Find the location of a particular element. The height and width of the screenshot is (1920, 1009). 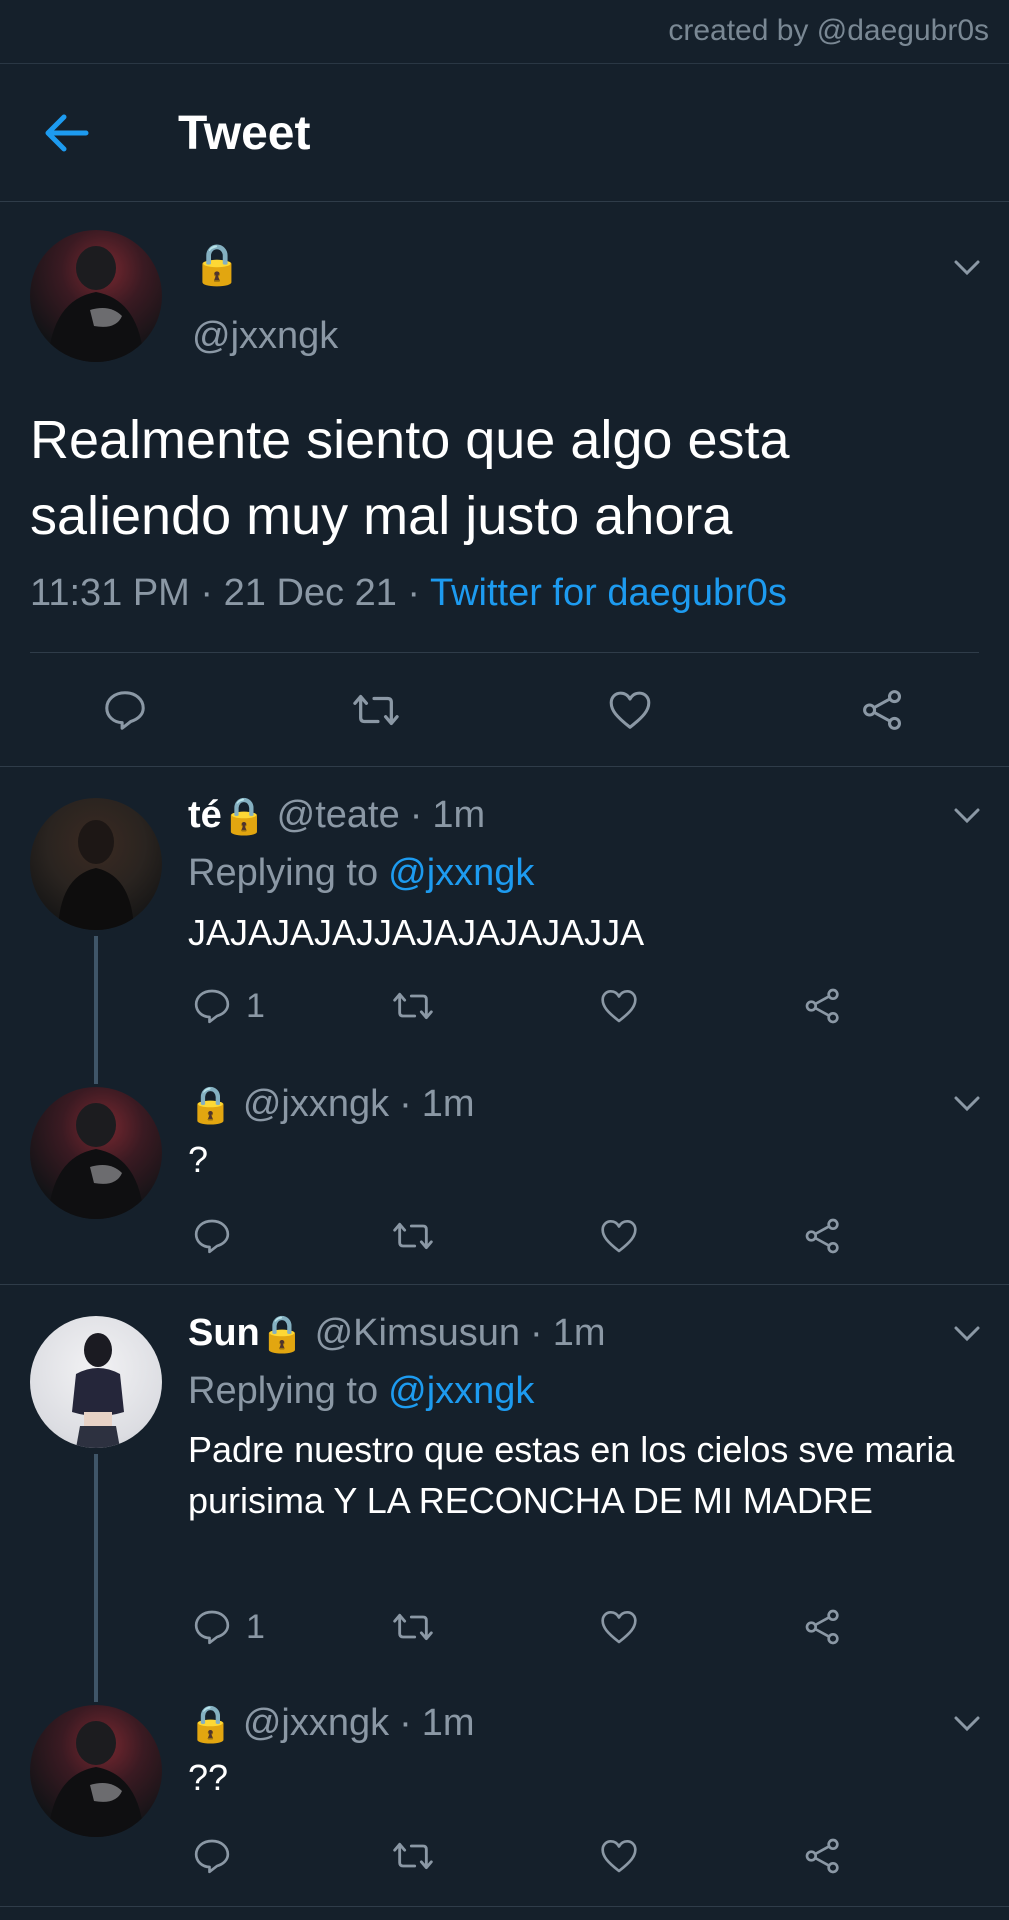

reply-header: Sun 🔒 @Kimsusun · 1m is located at coordinates (396, 1333).